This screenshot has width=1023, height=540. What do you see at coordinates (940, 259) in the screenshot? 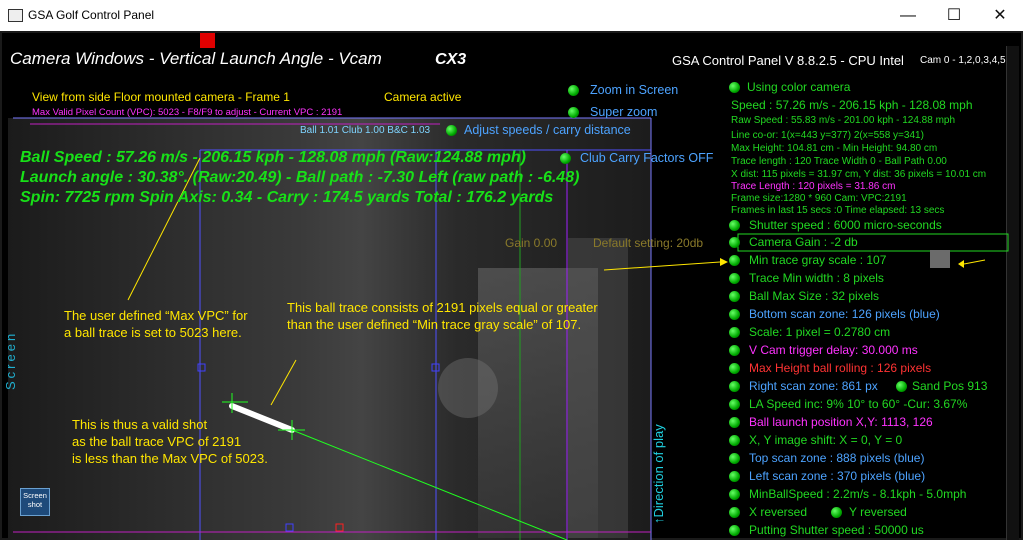
I see `gray-scale-swatch` at bounding box center [940, 259].